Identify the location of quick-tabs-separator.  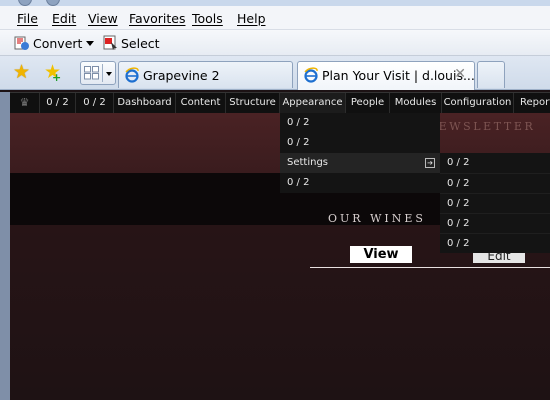
(102, 73).